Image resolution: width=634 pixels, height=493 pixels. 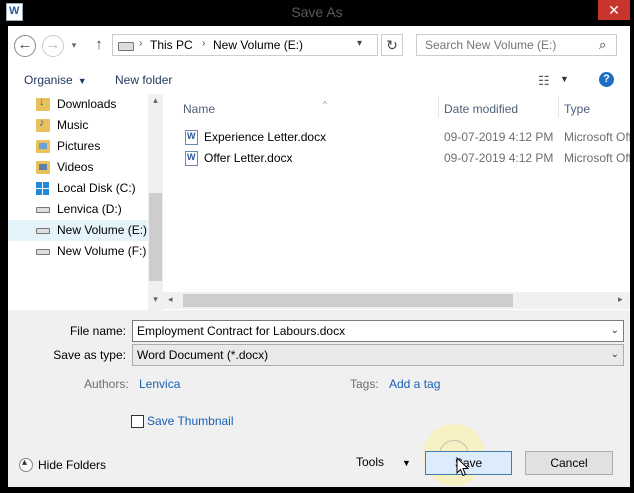 What do you see at coordinates (370, 462) in the screenshot?
I see `tools-menu: Tools` at bounding box center [370, 462].